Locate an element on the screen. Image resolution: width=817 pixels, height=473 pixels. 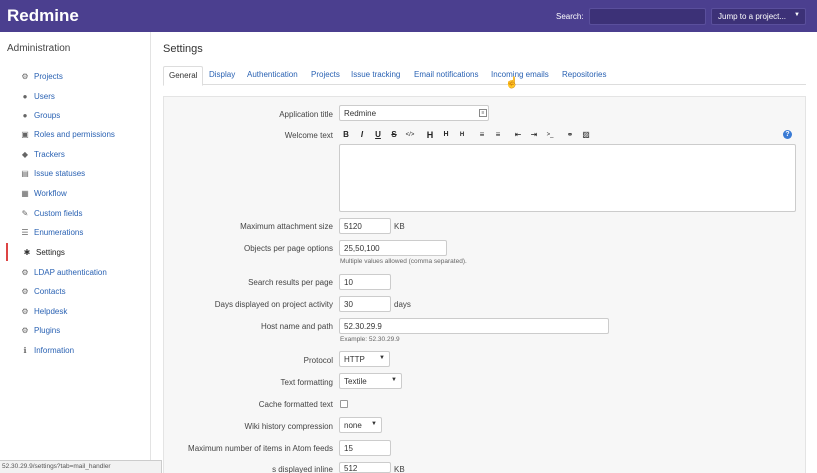
sidebar-item-label: Trackers is located at coordinates (49, 154).